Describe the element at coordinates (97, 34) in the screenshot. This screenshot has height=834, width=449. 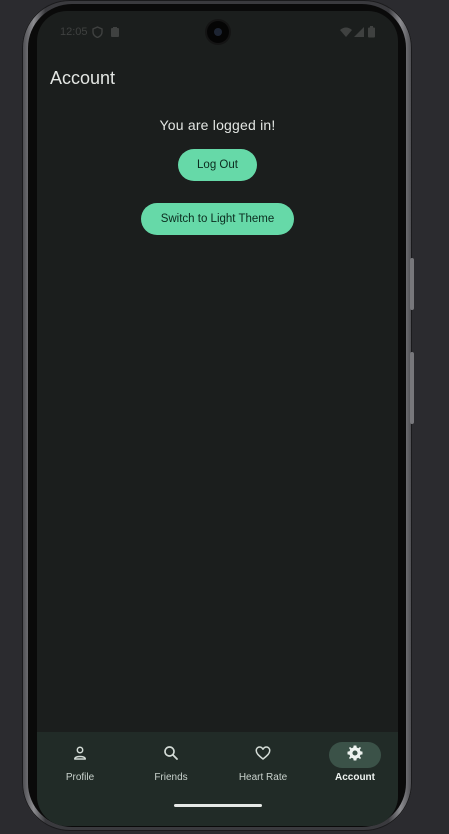
I see `shield-icon` at that location.